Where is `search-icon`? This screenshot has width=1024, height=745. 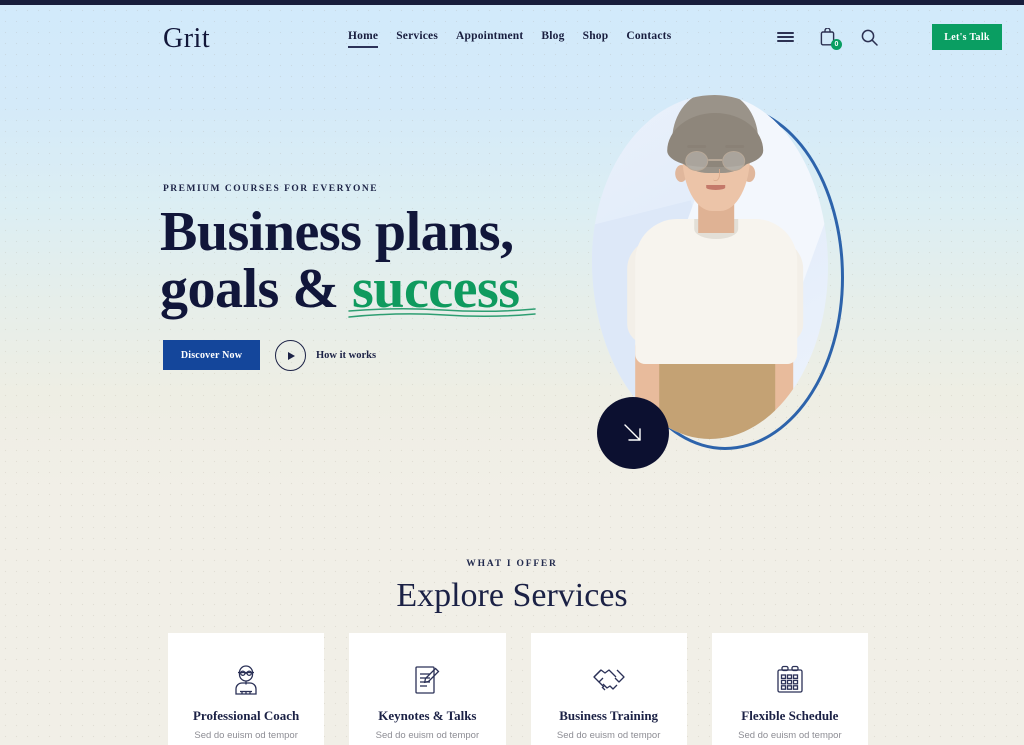
search-icon is located at coordinates (869, 37).